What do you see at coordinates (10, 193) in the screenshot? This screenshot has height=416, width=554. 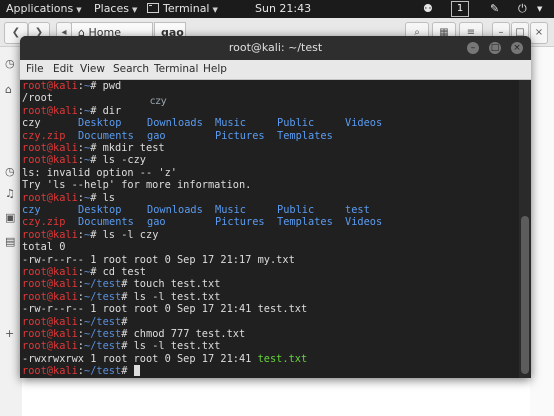 I see `music-icon: ♫` at bounding box center [10, 193].